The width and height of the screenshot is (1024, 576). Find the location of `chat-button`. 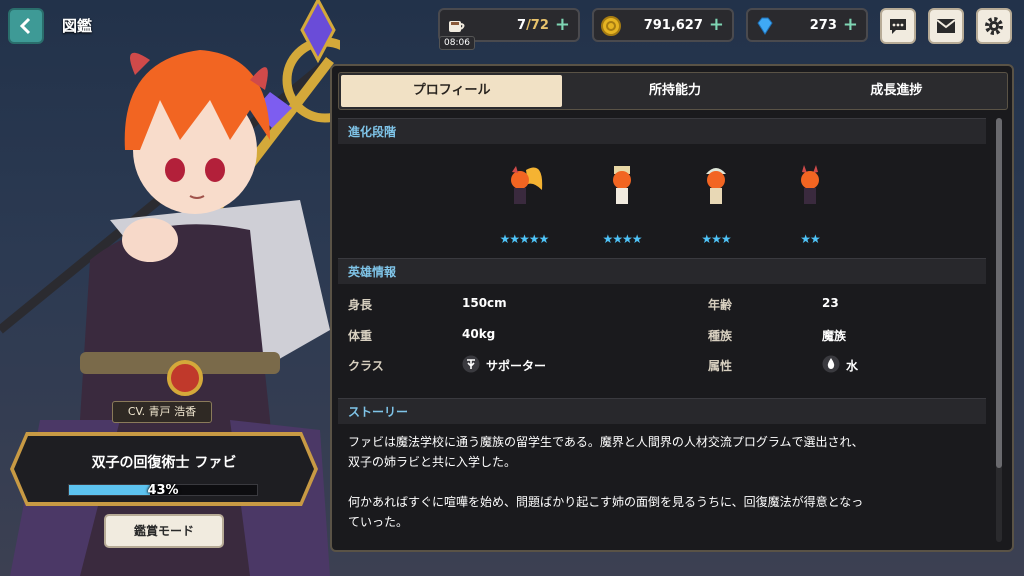

chat-button is located at coordinates (898, 26).